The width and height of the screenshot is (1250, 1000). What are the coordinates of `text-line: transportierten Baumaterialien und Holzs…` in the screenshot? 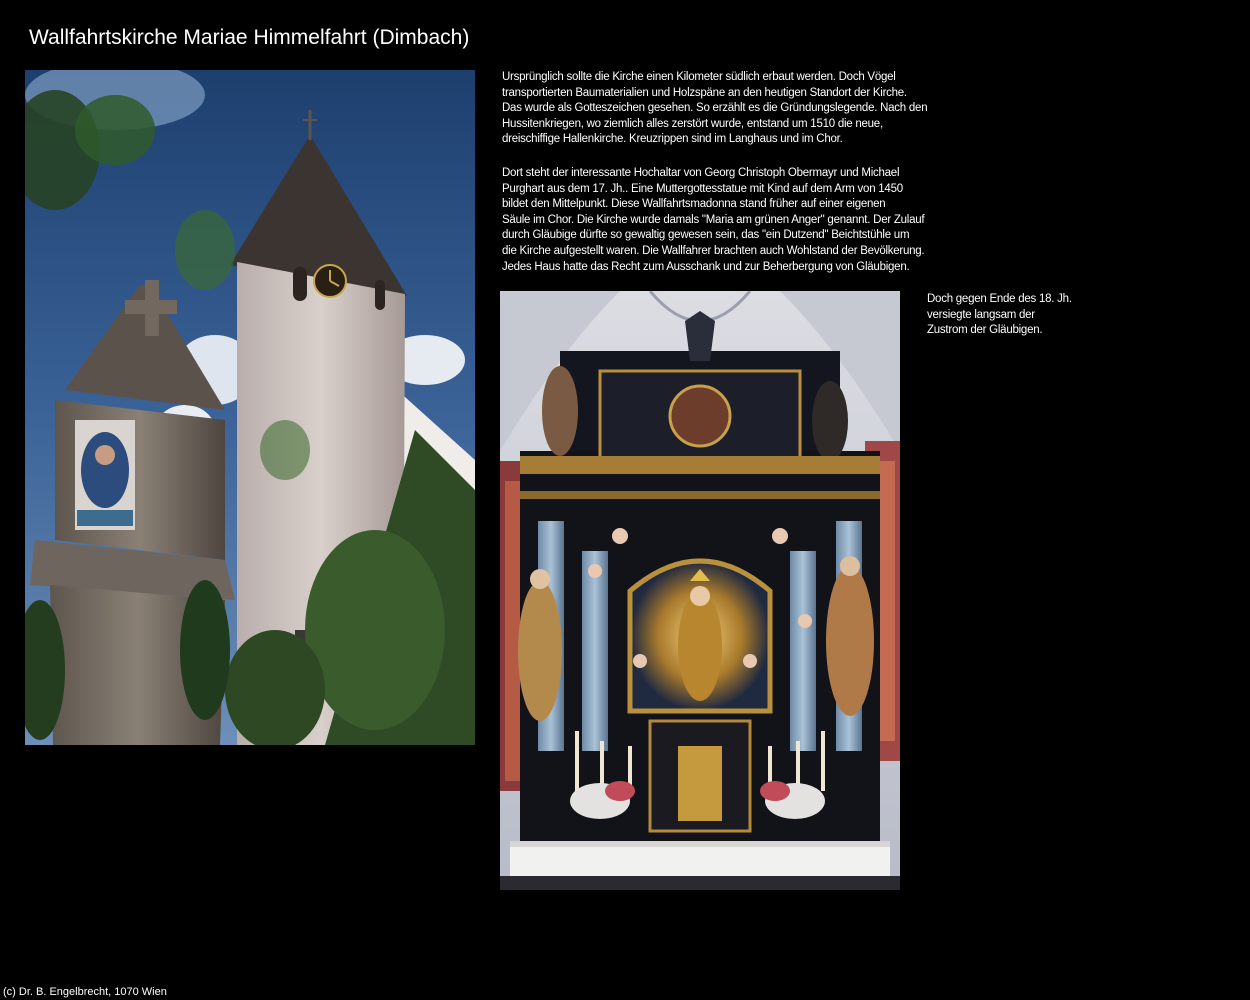 It's located at (704, 92).